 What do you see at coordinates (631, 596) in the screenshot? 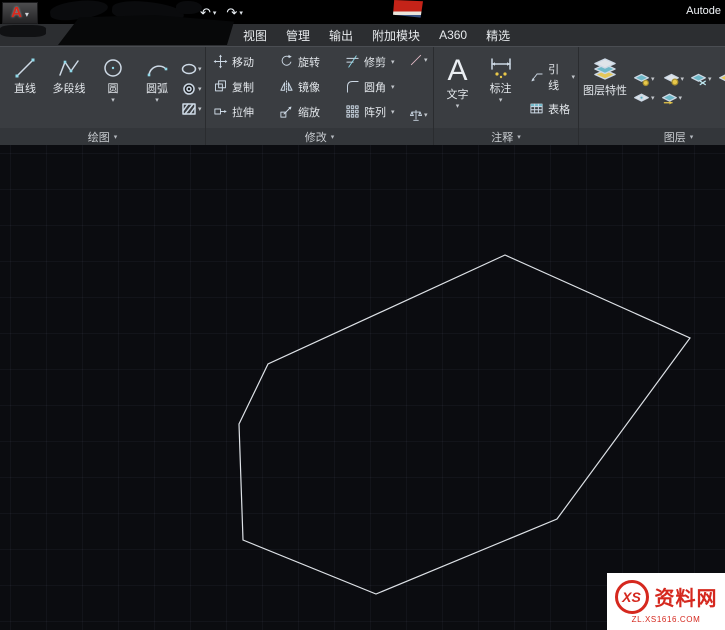
I see `watermark-logo-text: XS` at bounding box center [631, 596].